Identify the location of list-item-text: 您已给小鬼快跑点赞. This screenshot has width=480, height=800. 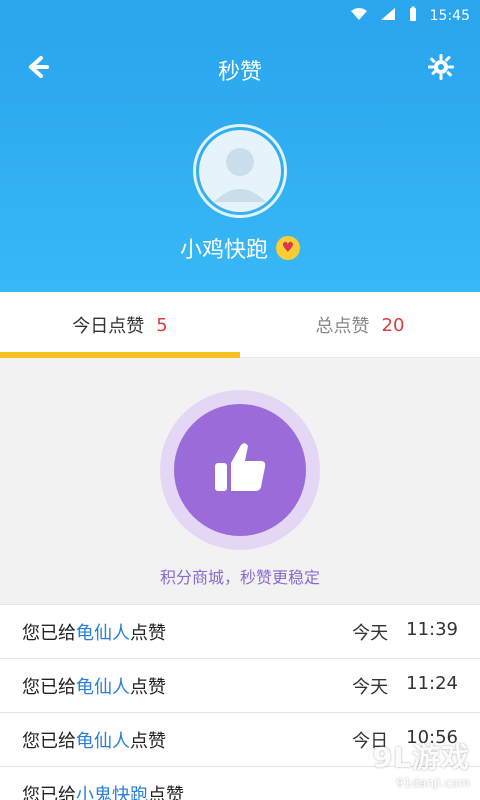
(103, 790).